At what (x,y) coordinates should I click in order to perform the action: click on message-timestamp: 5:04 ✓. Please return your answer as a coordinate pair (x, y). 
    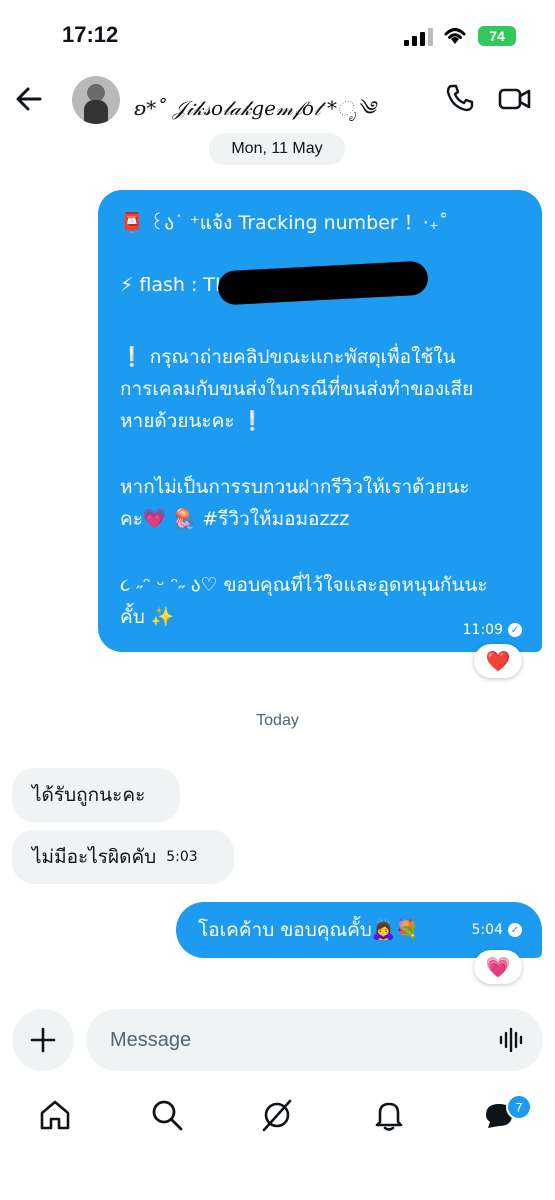
    Looking at the image, I should click on (497, 930).